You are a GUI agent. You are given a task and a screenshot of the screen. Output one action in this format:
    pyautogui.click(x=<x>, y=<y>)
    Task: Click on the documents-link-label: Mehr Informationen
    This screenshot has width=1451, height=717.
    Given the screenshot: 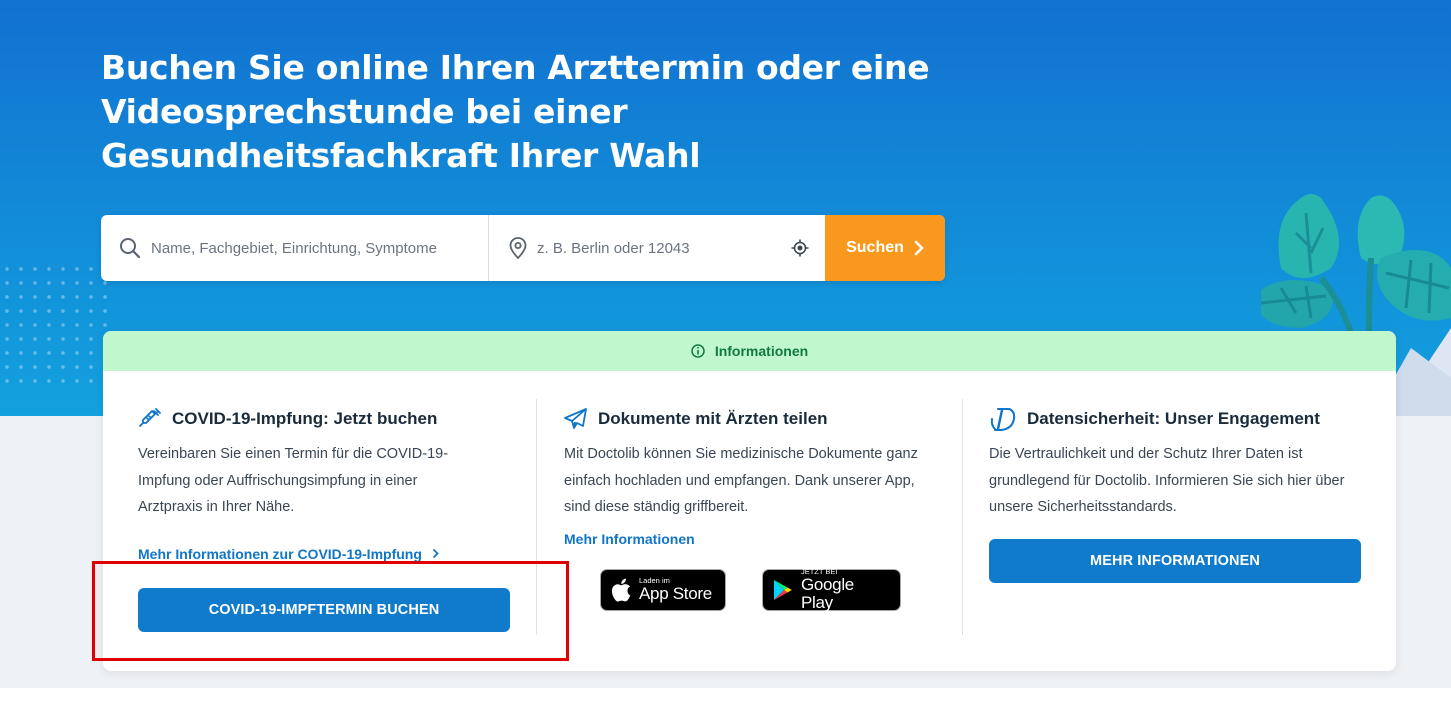 What is the action you would take?
    pyautogui.click(x=629, y=538)
    